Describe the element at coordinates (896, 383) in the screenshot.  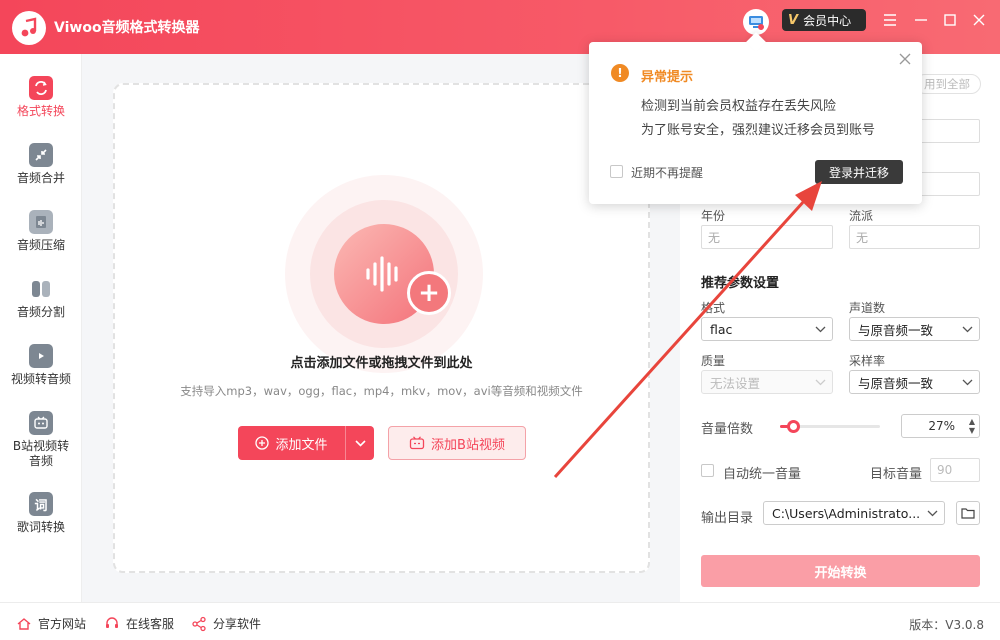
I see `samplerate-value: 与原音频一致` at that location.